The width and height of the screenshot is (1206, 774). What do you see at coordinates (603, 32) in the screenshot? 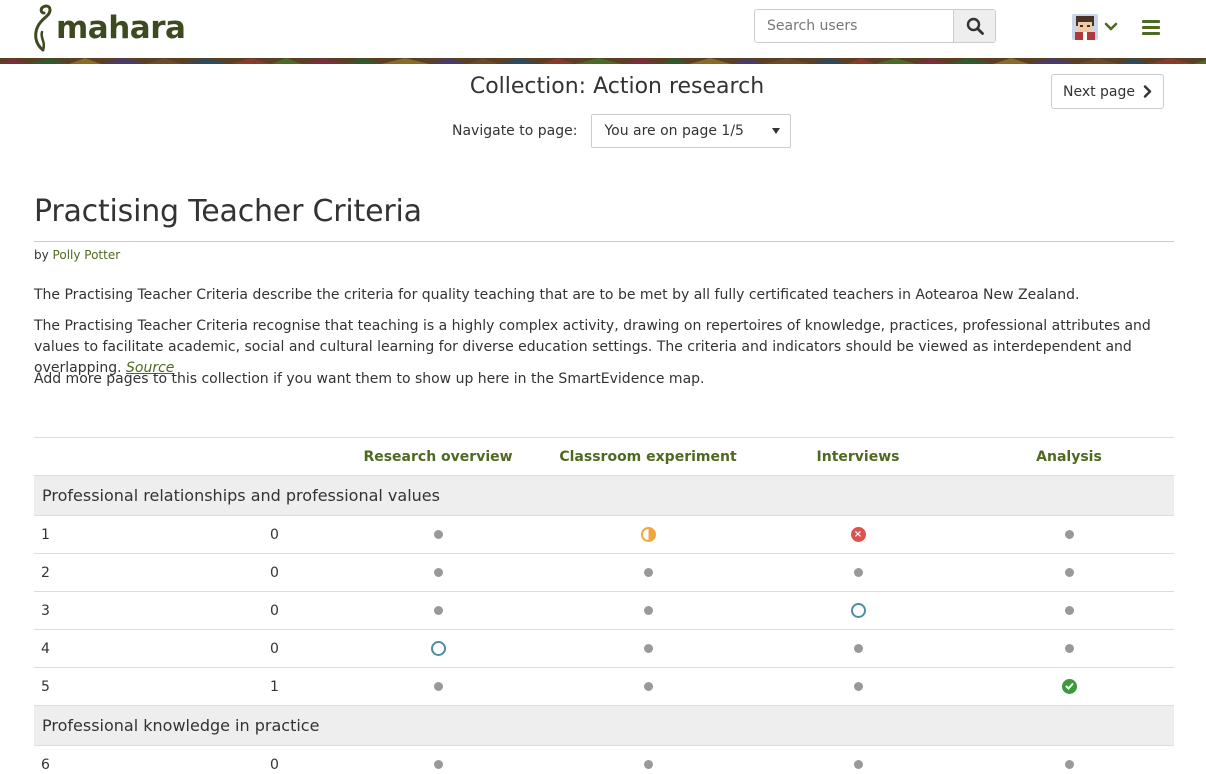
I see `site-header: mahara` at bounding box center [603, 32].